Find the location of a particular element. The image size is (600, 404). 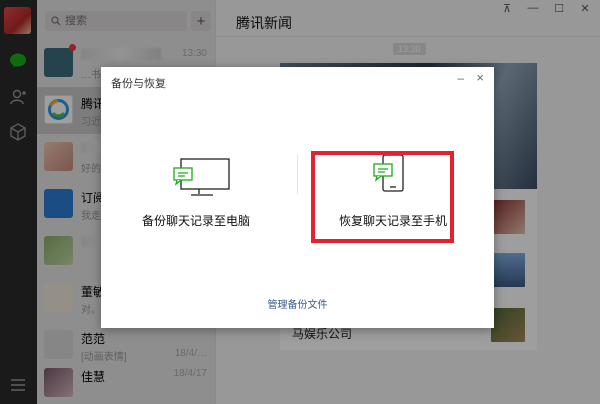

minimize-icon: – is located at coordinates (460, 78).